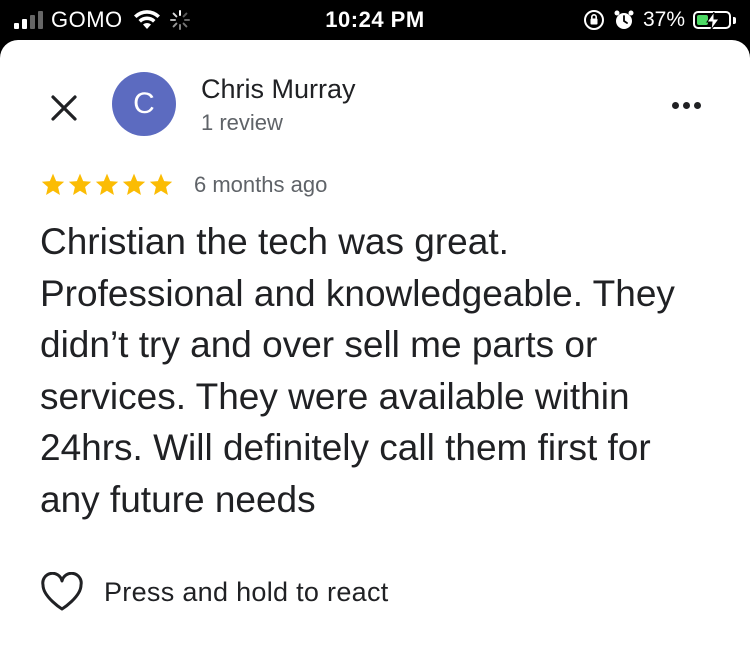 This screenshot has height=647, width=750. Describe the element at coordinates (278, 89) in the screenshot. I see `author-name: Chris Murray` at that location.